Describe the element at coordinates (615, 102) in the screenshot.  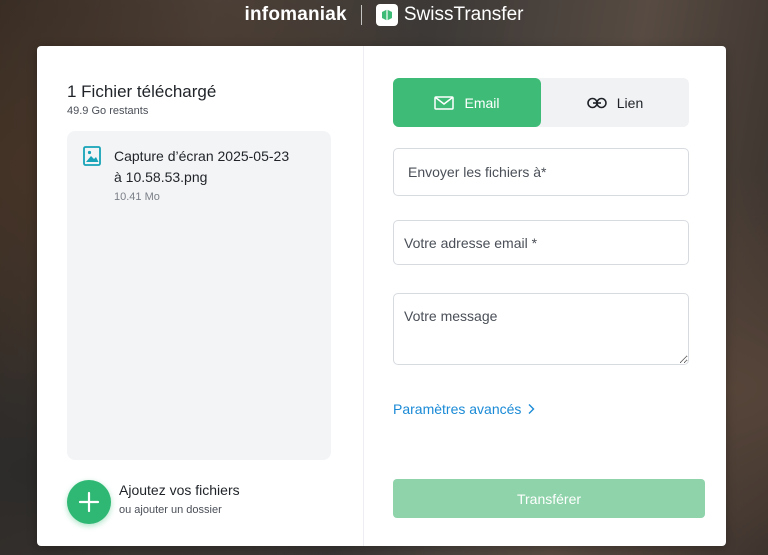
I see `tab-link: Lien` at that location.